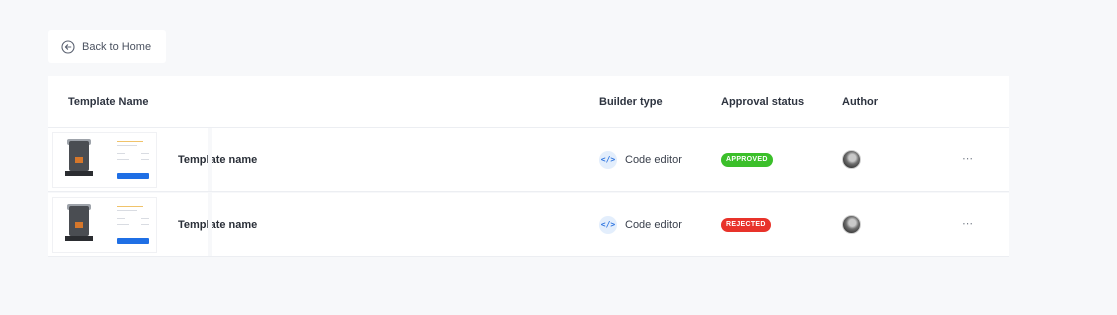  Describe the element at coordinates (747, 159) in the screenshot. I see `status-badge: APPROVED` at that location.